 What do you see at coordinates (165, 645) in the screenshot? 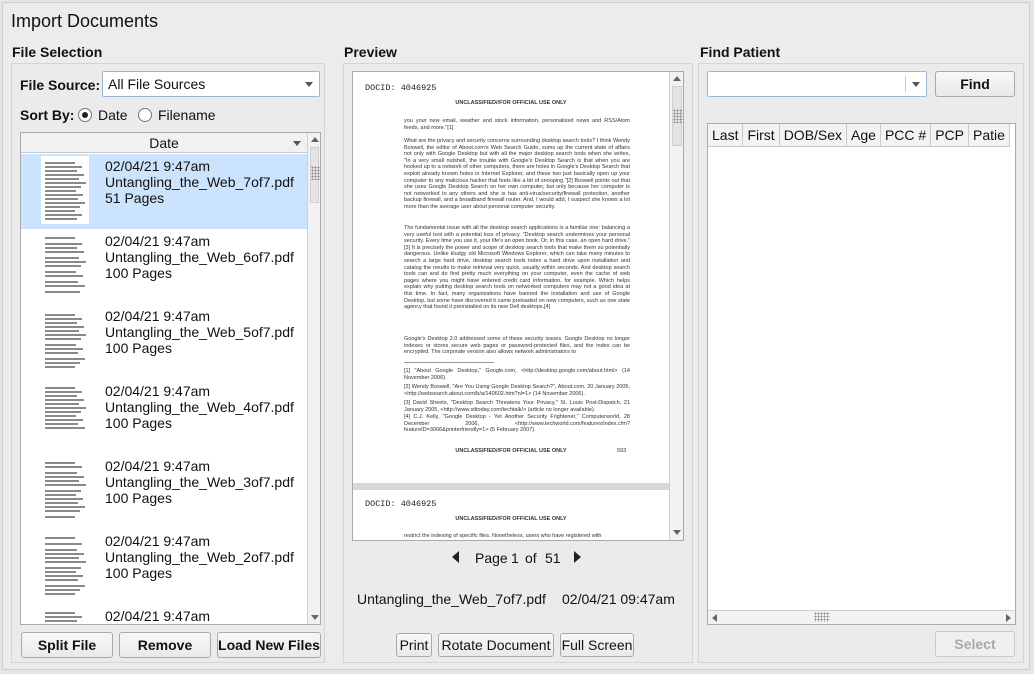
I see `remove-button: Remove` at bounding box center [165, 645].